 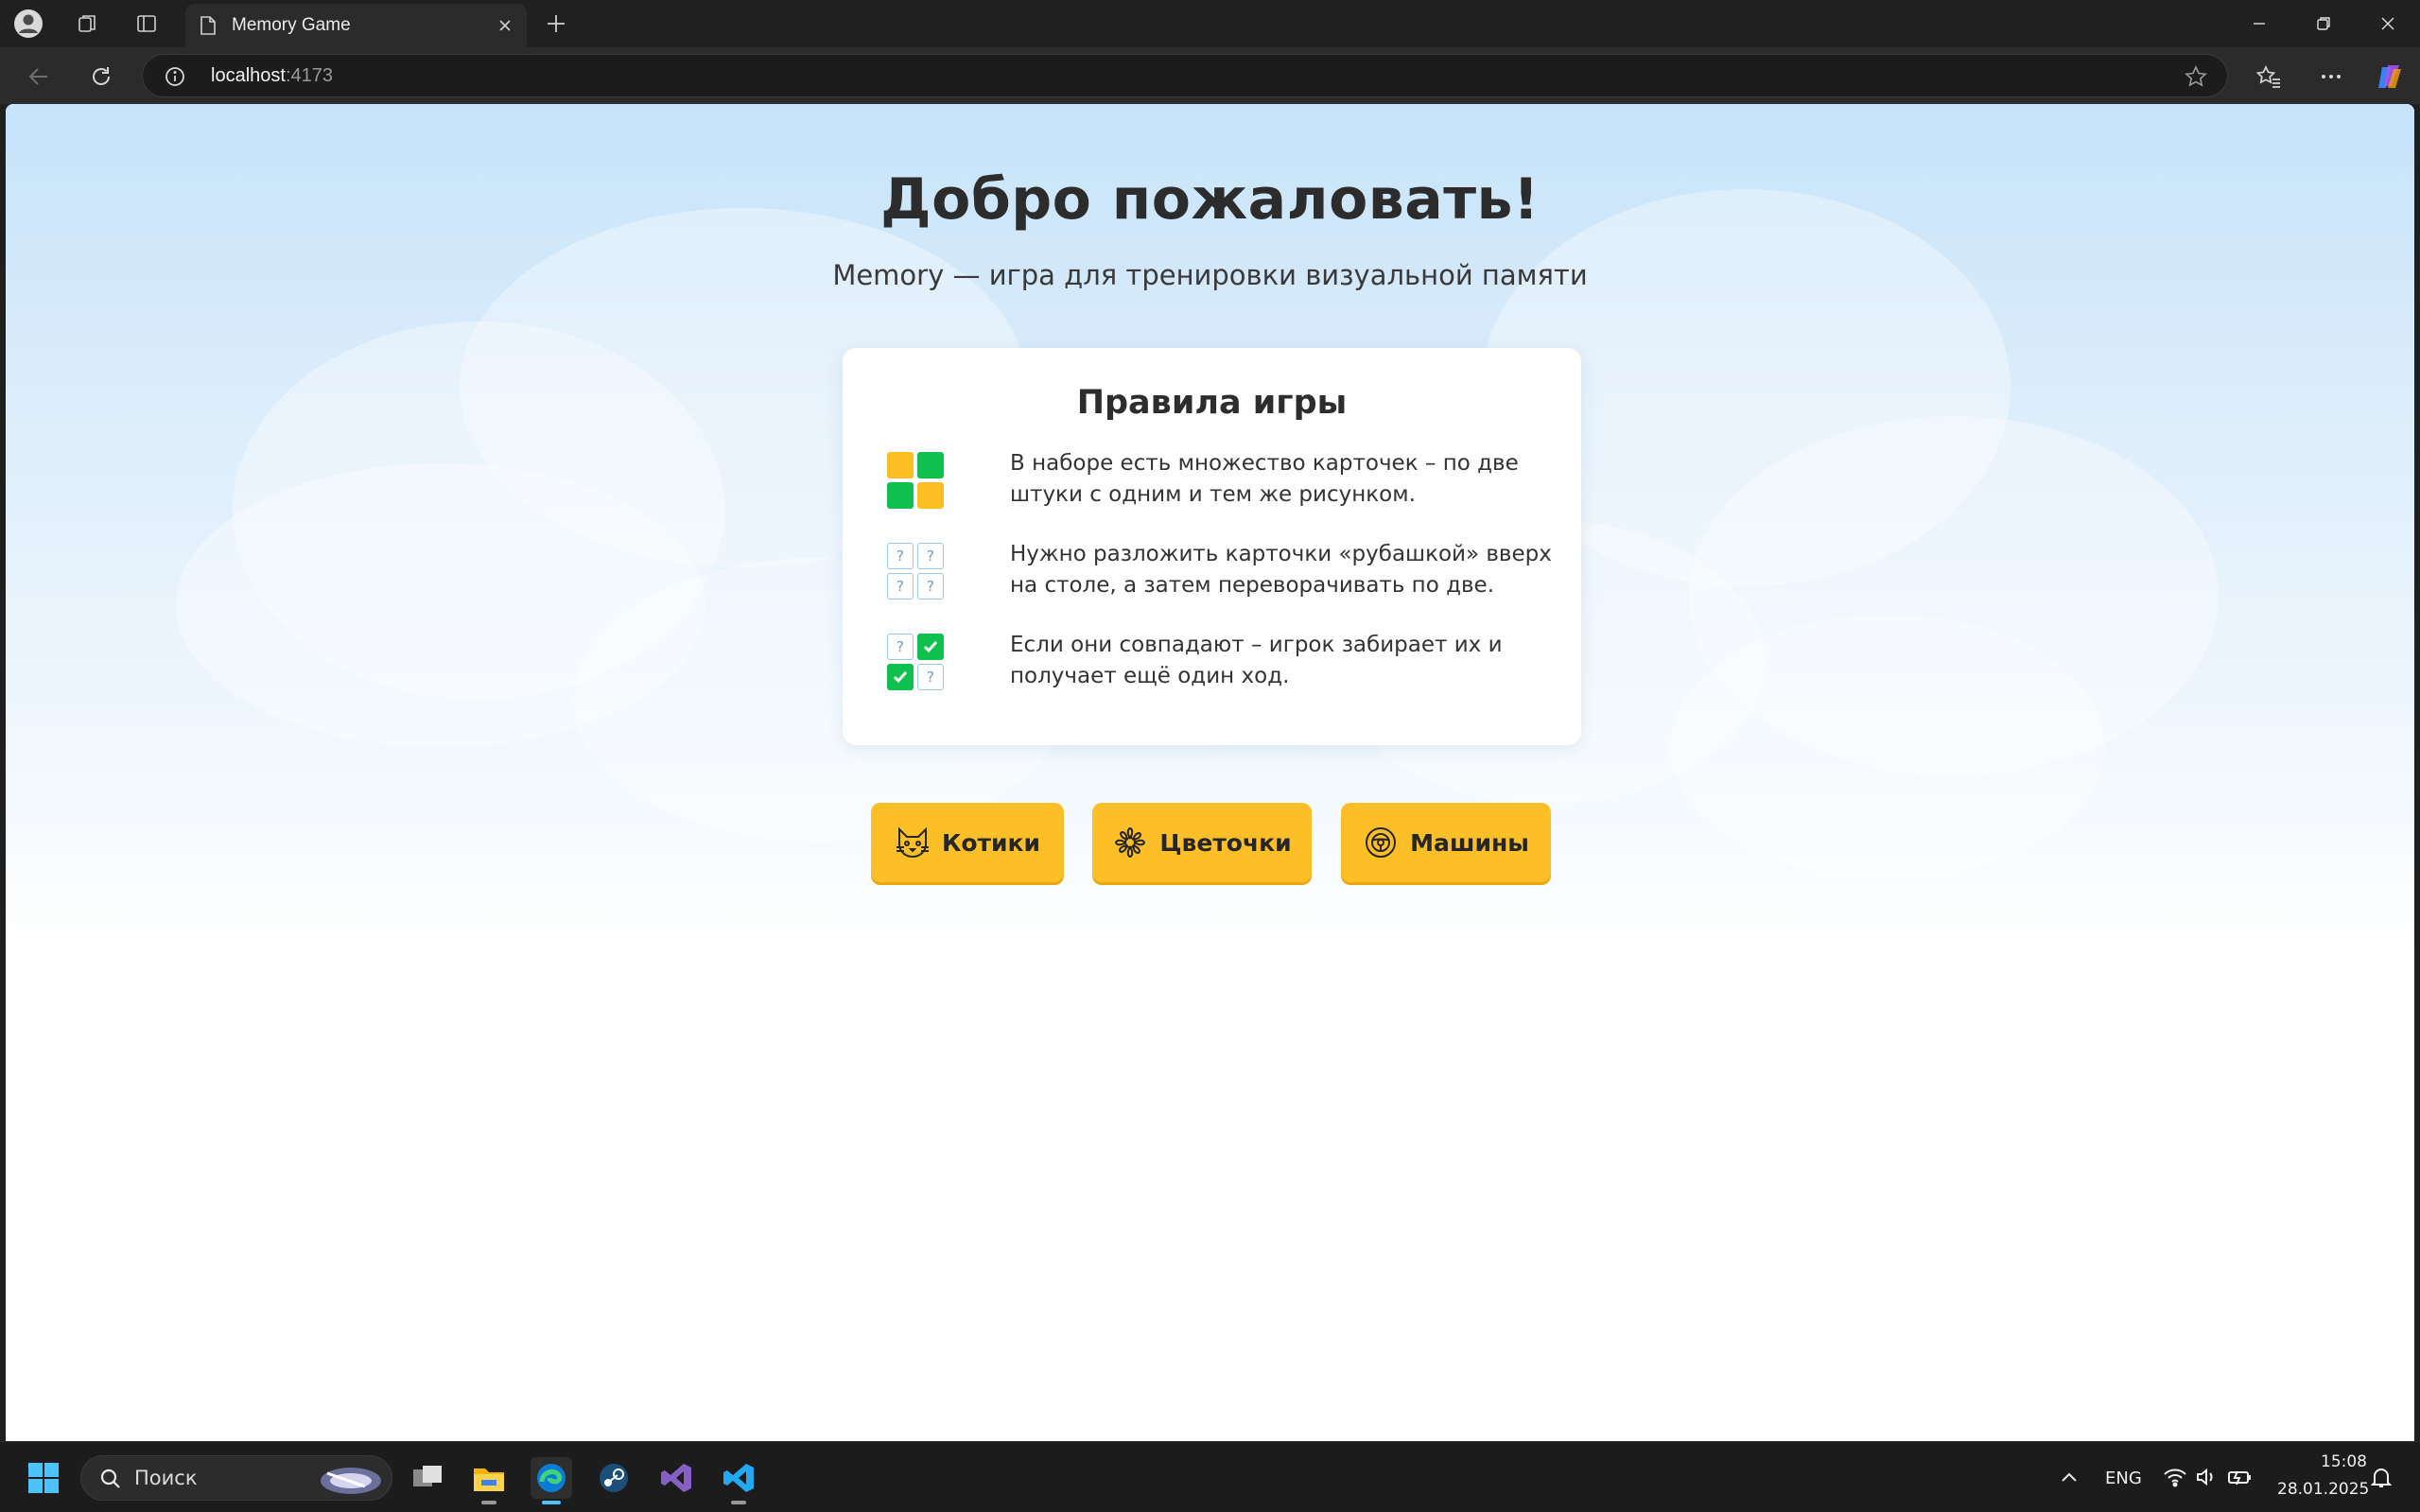 What do you see at coordinates (87, 24) in the screenshot?
I see `workspaces-icon` at bounding box center [87, 24].